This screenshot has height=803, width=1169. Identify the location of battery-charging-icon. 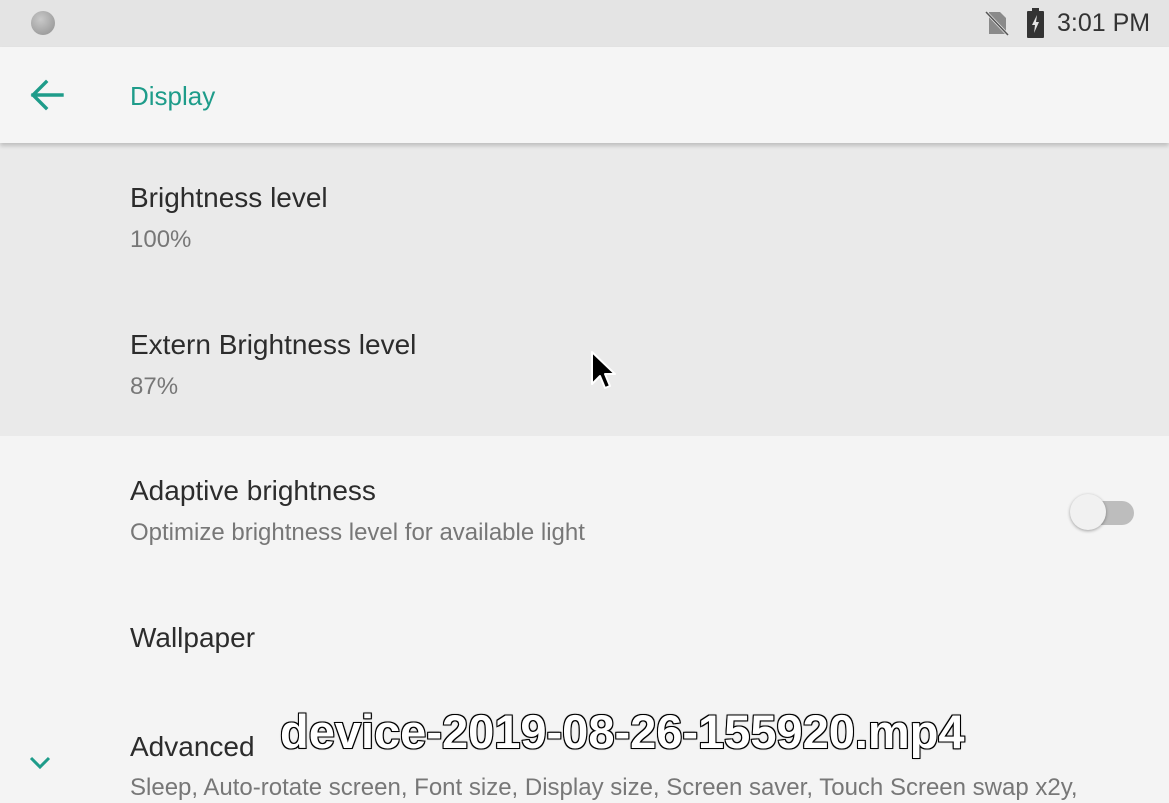
(1035, 23).